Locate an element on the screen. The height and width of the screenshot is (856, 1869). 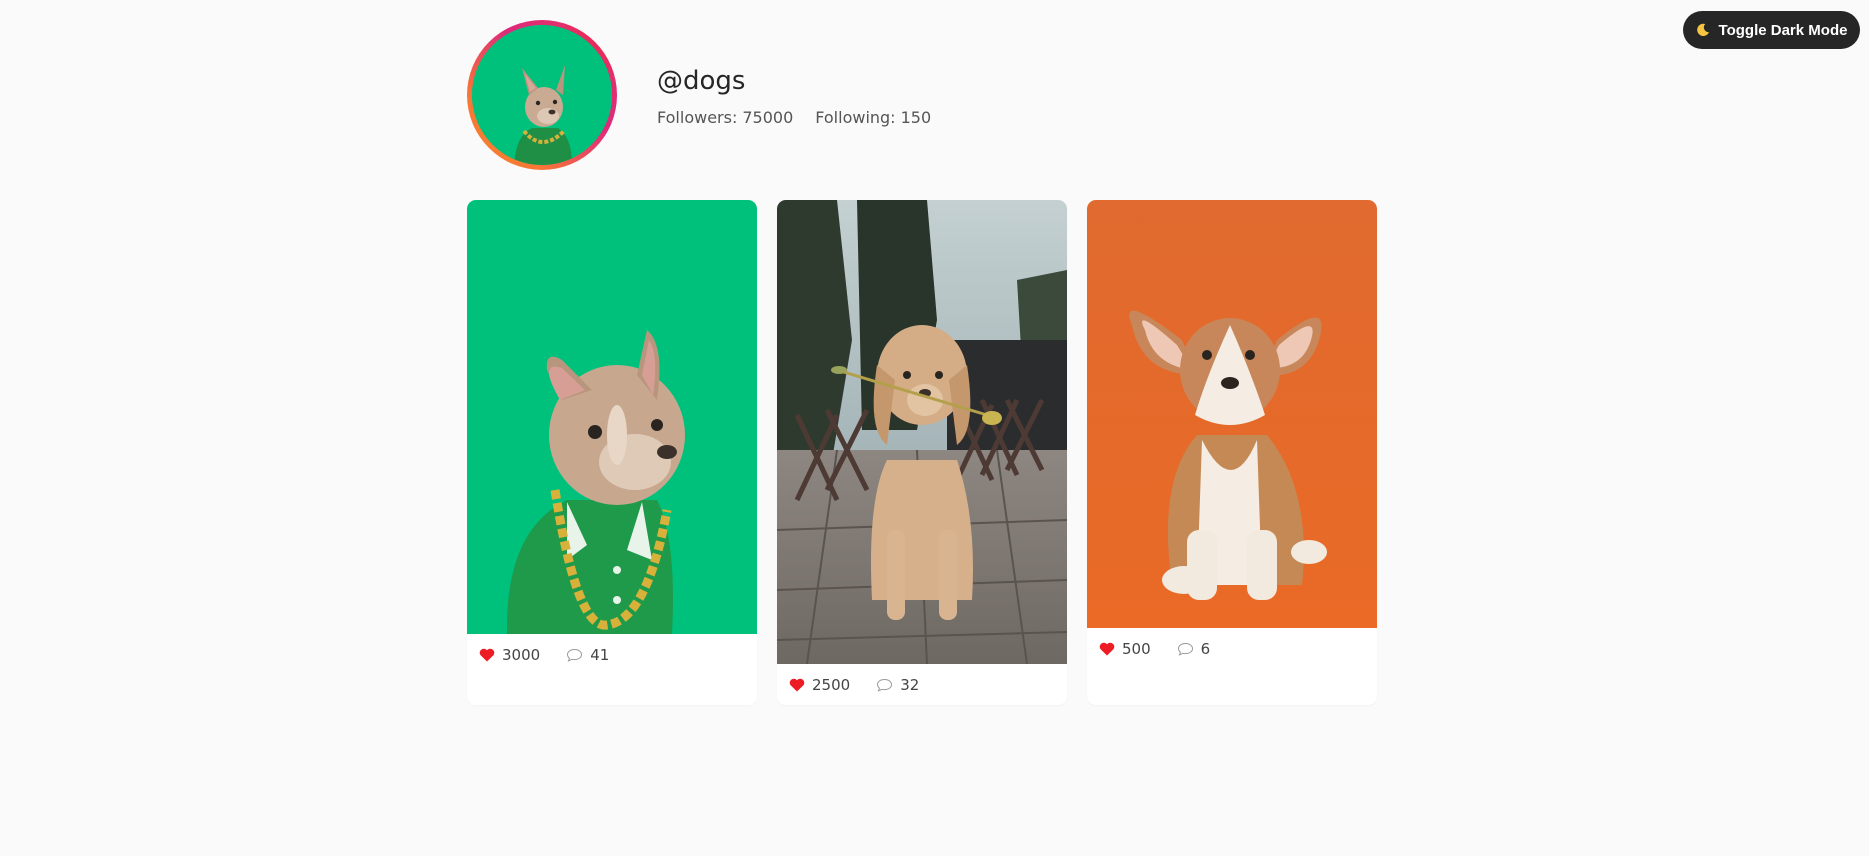
toggle-dark-mode-button: Toggle Dark Mode is located at coordinates (1771, 30).